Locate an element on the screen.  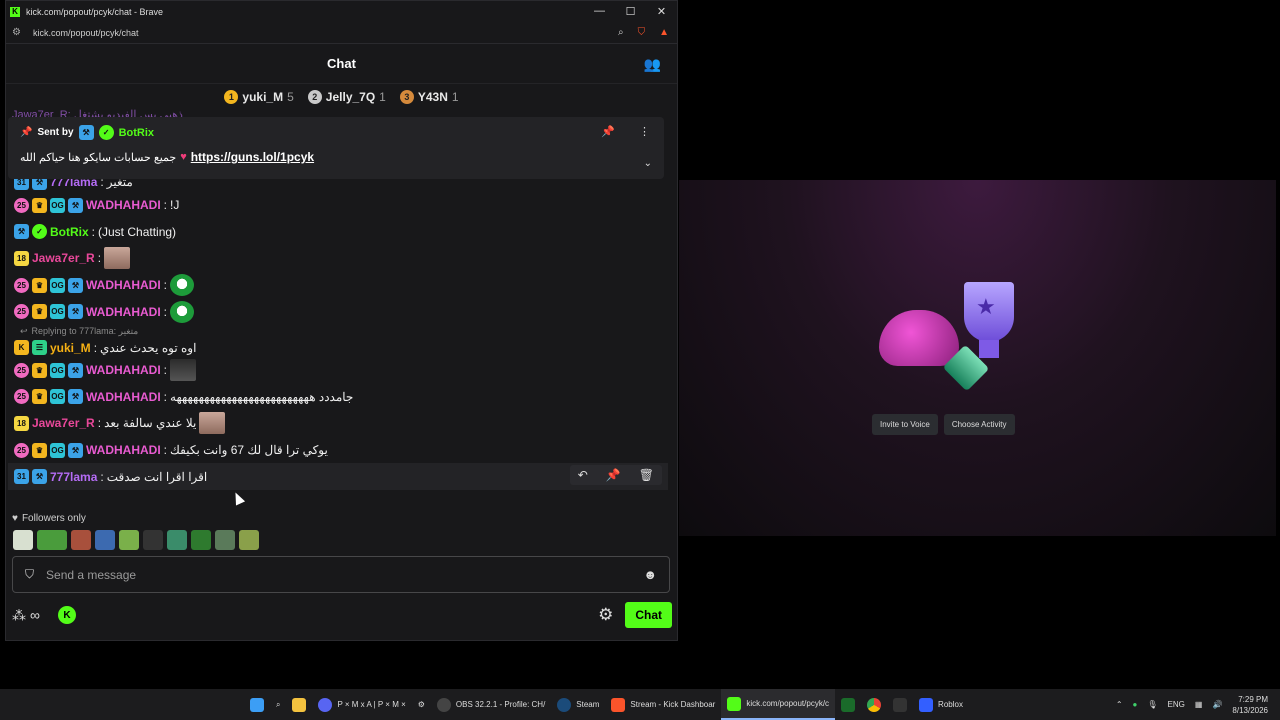
window-controls: — ☐ ✕ is located at coordinates (630, 11).